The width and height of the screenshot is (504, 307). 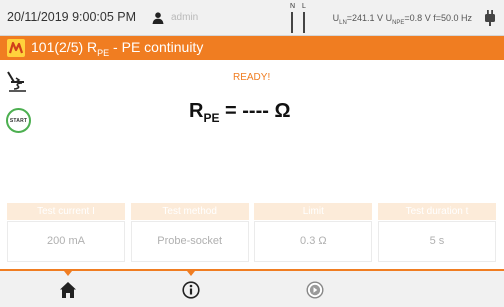 What do you see at coordinates (72, 17) in the screenshot?
I see `status-datetime: 20/11/2019 9:00:05 PM` at bounding box center [72, 17].